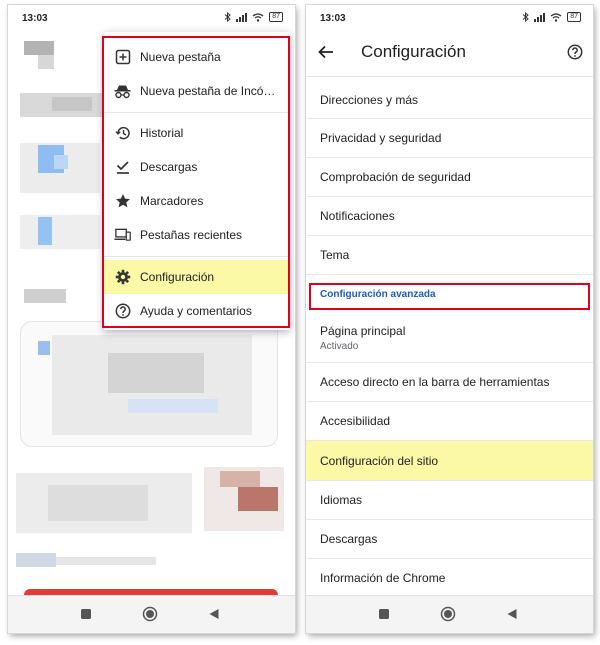 Image resolution: width=600 pixels, height=645 pixels. Describe the element at coordinates (339, 346) in the screenshot. I see `settings-item-sublabel: Activado` at that location.